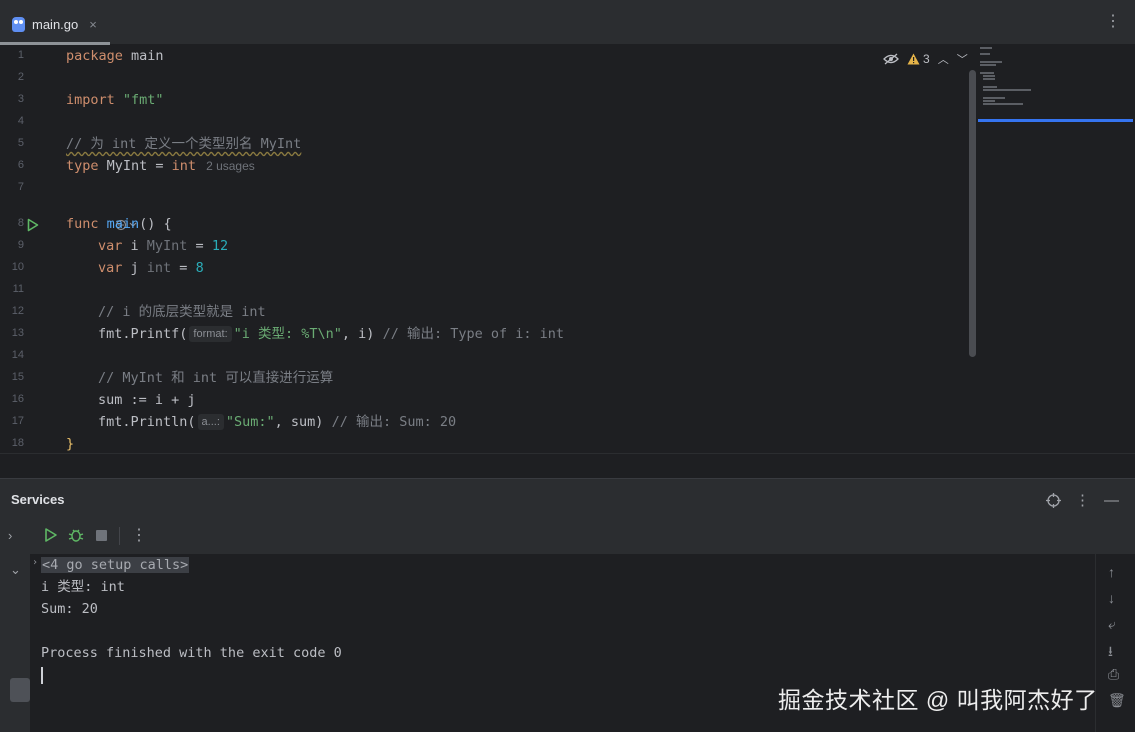  I want to click on tab-main-go: main.go ×, so click(55, 25).